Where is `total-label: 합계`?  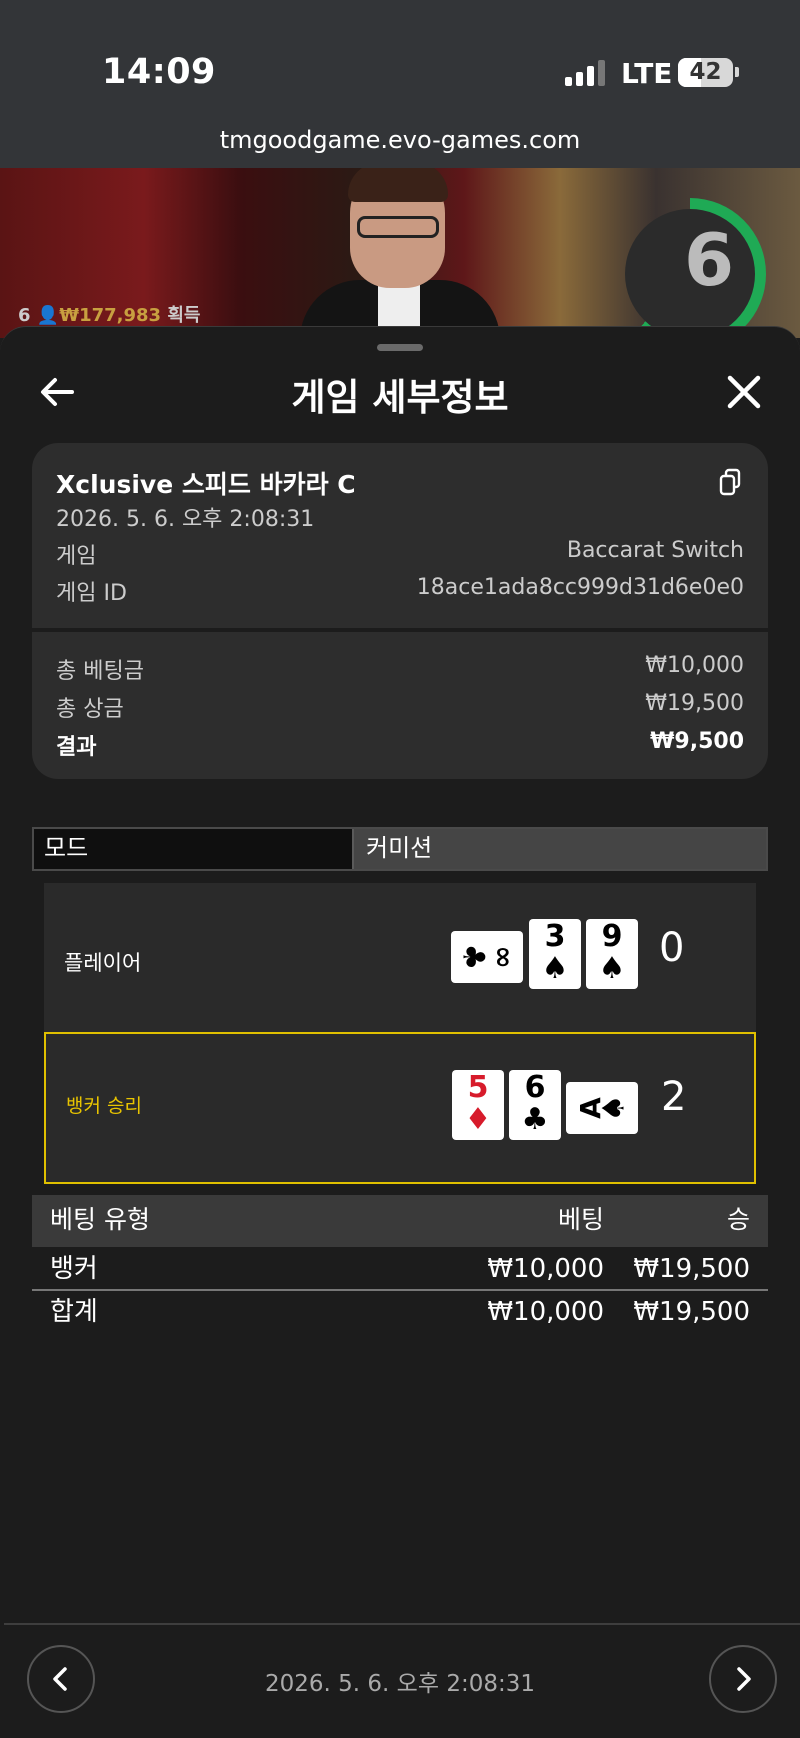
total-label: 합계 is located at coordinates (74, 1312).